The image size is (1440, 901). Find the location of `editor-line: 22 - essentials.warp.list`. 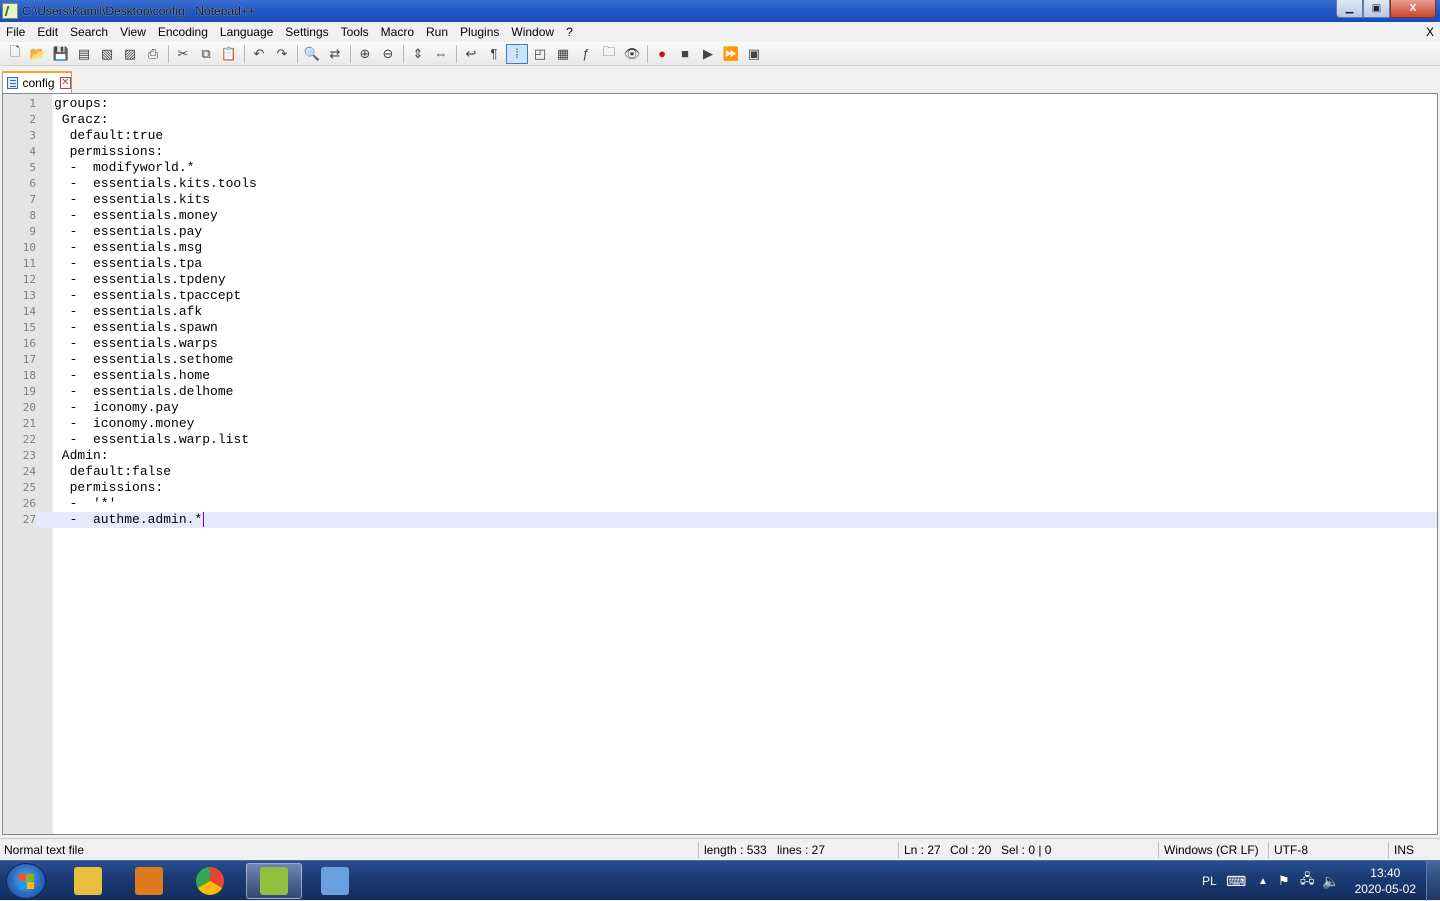

editor-line: 22 - essentials.warp.list is located at coordinates (720, 440).